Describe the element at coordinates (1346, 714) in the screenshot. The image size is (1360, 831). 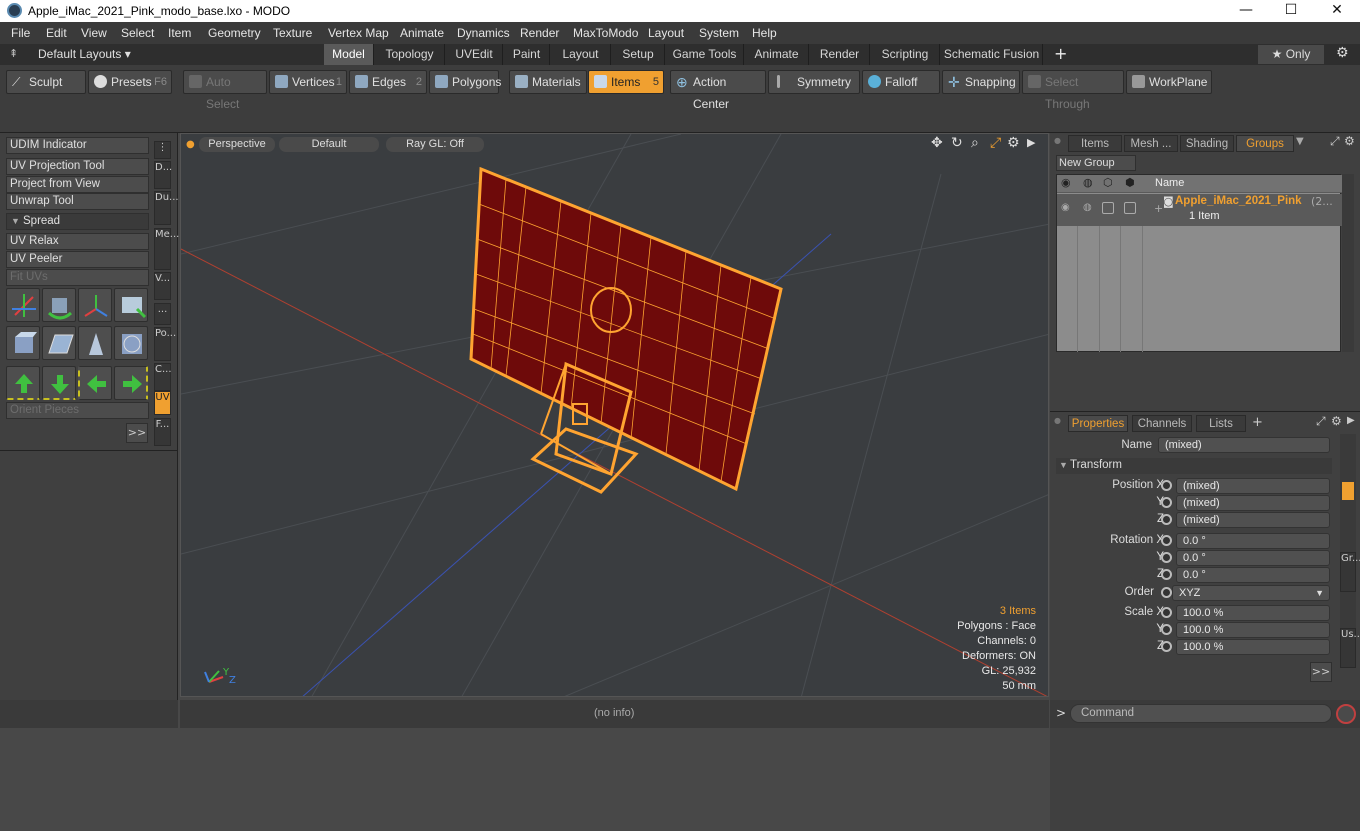
I see `command-record-icon` at that location.